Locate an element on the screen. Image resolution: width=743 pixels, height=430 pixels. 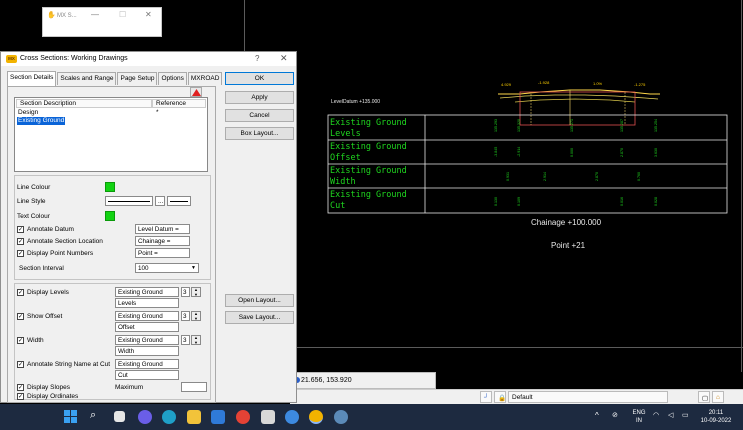
display-ordinates-checkbox: ✓ is located at coordinates (20, 396).